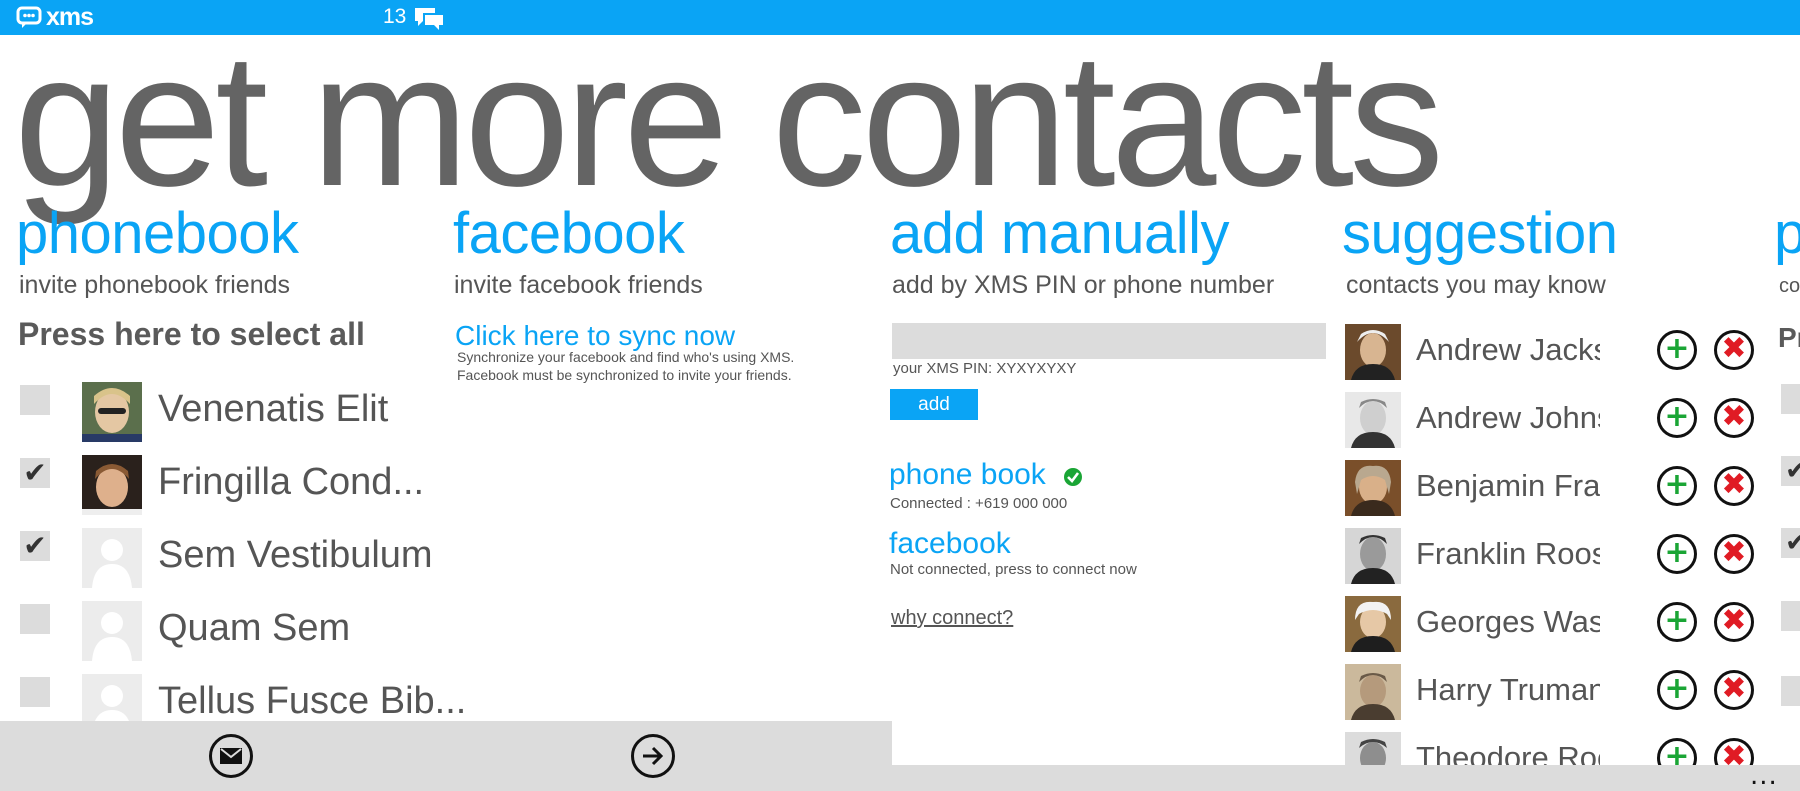 The image size is (1800, 791). I want to click on facebook-title: facebook, so click(569, 233).